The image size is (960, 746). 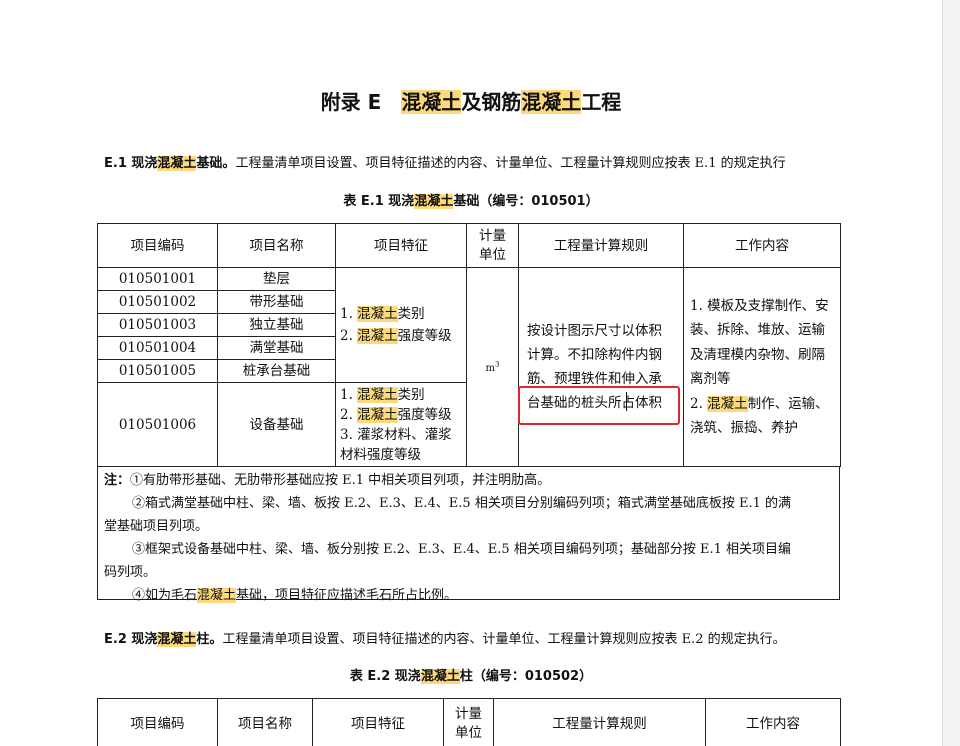 What do you see at coordinates (157, 279) in the screenshot?
I see `table-row-code: 010501001` at bounding box center [157, 279].